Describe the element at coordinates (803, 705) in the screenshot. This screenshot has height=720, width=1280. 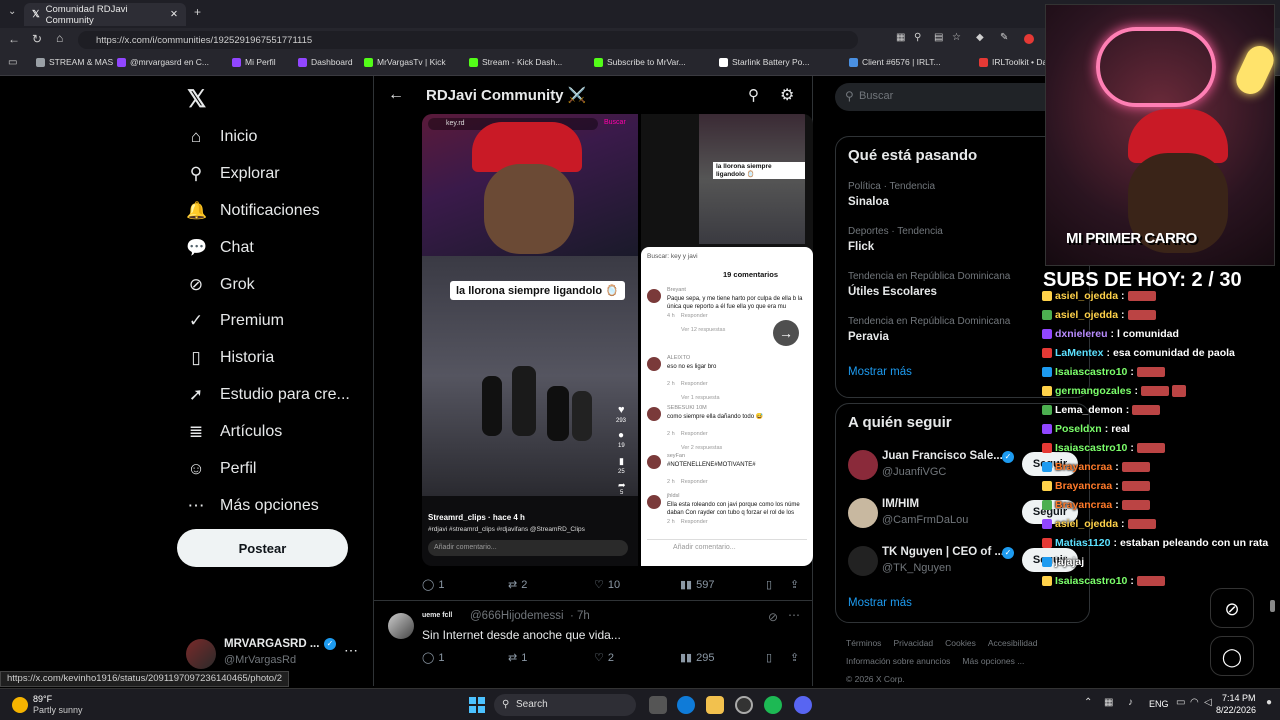
I see `discord-icon` at that location.